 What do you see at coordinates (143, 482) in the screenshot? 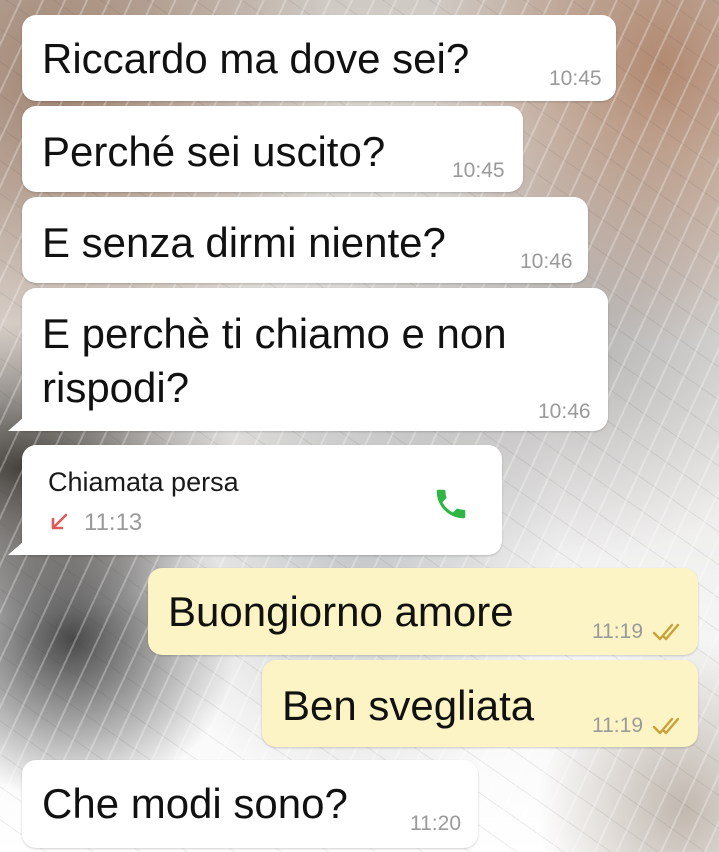
I see `missed-call-label: Chiamata persa` at bounding box center [143, 482].